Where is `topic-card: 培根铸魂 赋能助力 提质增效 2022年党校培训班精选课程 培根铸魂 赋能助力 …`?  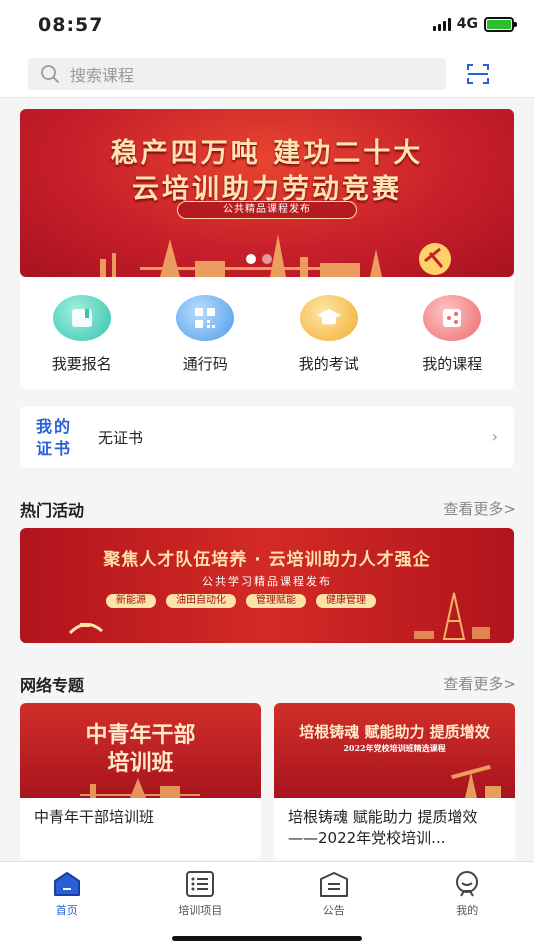 topic-card: 培根铸魂 赋能助力 提质增效 2022年党校培训班精选课程 培根铸魂 赋能助力 … is located at coordinates (394, 781).